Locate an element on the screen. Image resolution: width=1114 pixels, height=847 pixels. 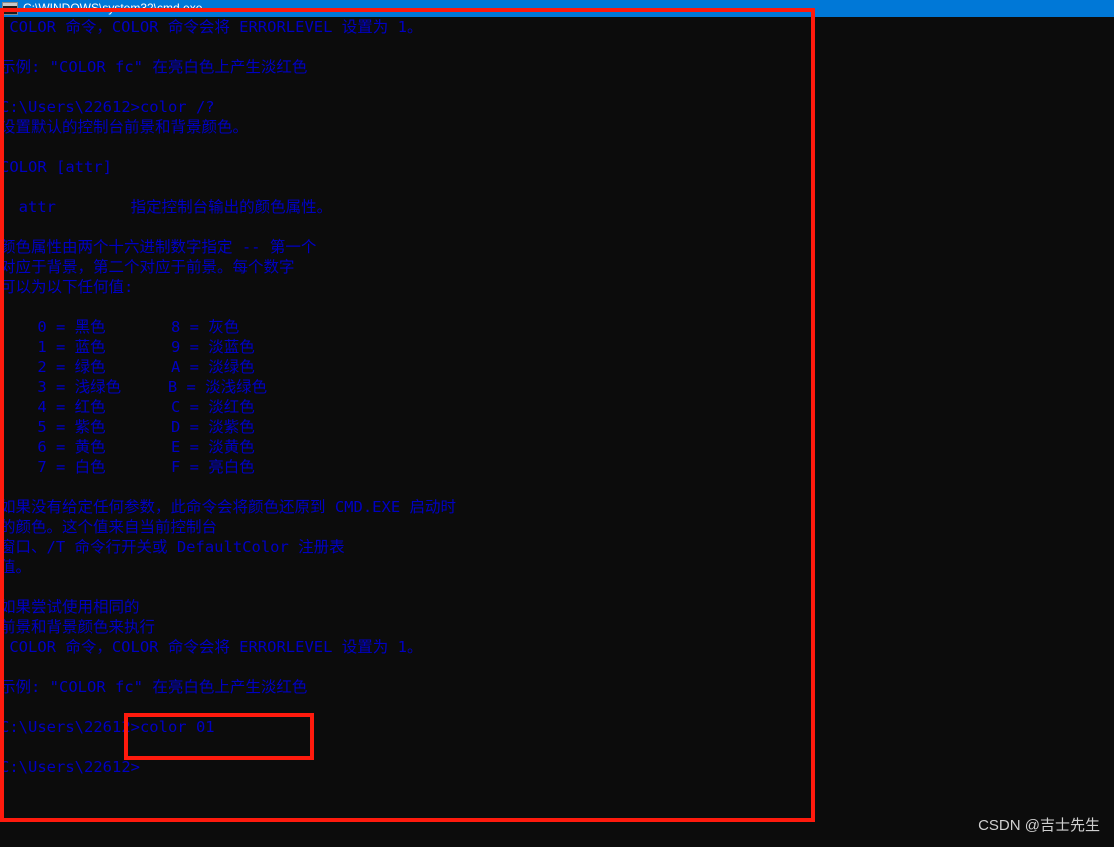
console-line: 值。 is located at coordinates (16, 567).